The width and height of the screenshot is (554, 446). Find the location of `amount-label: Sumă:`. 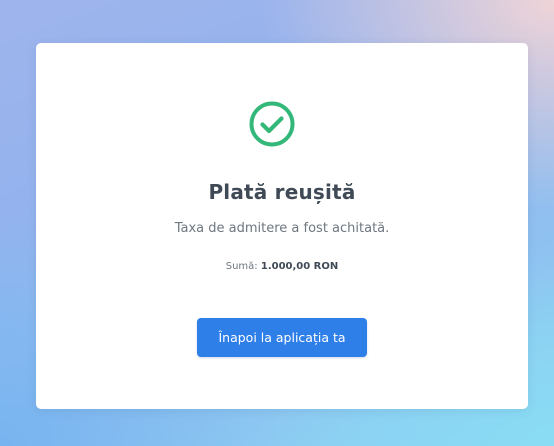

amount-label: Sumă: is located at coordinates (241, 266).